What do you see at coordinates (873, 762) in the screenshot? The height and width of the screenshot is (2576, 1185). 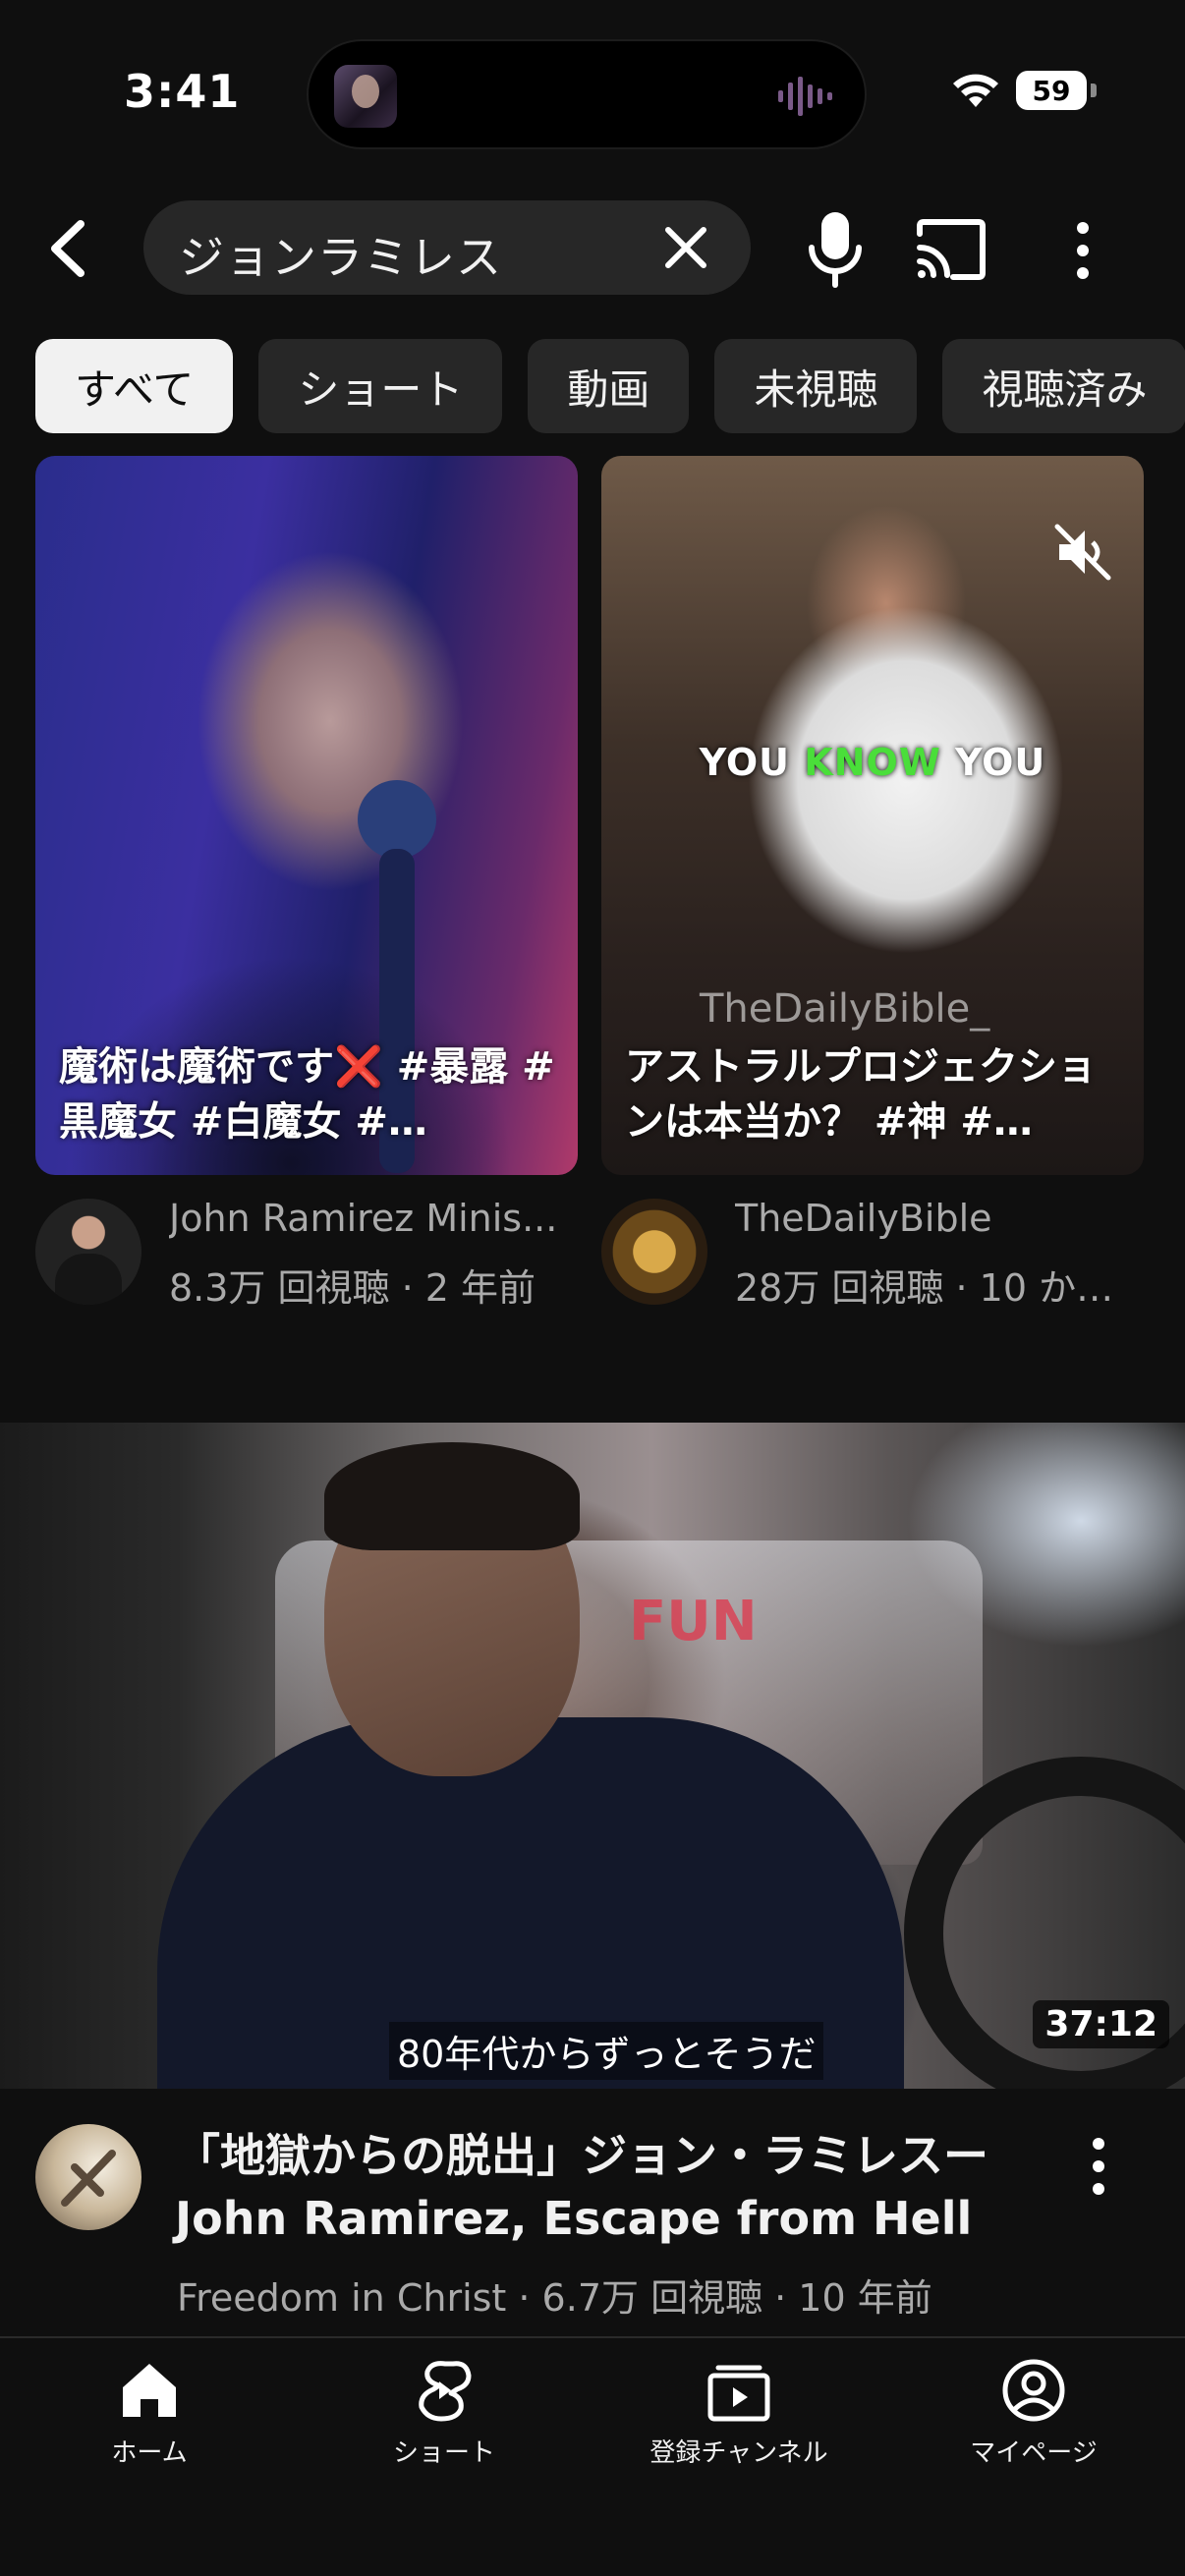 I see `video-caption-overlay: YOU KNOW YOU` at bounding box center [873, 762].